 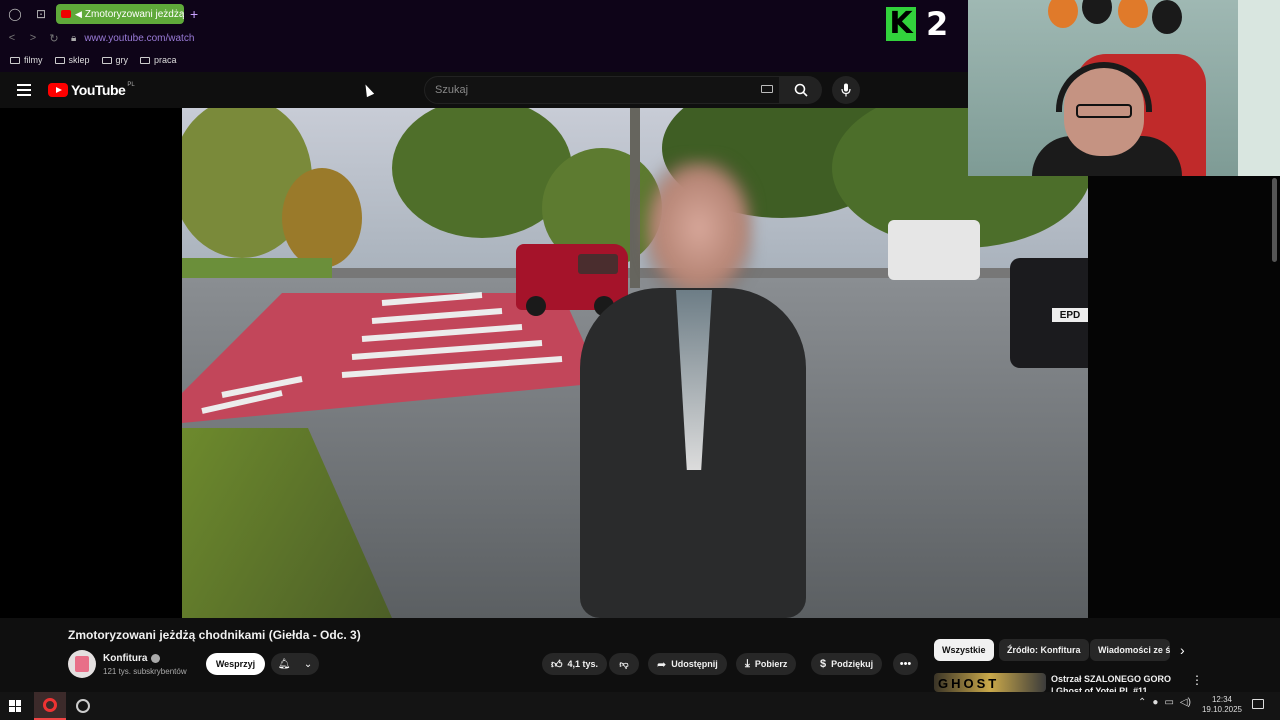 I want to click on join-button: Wesprzyj, so click(x=235, y=664).